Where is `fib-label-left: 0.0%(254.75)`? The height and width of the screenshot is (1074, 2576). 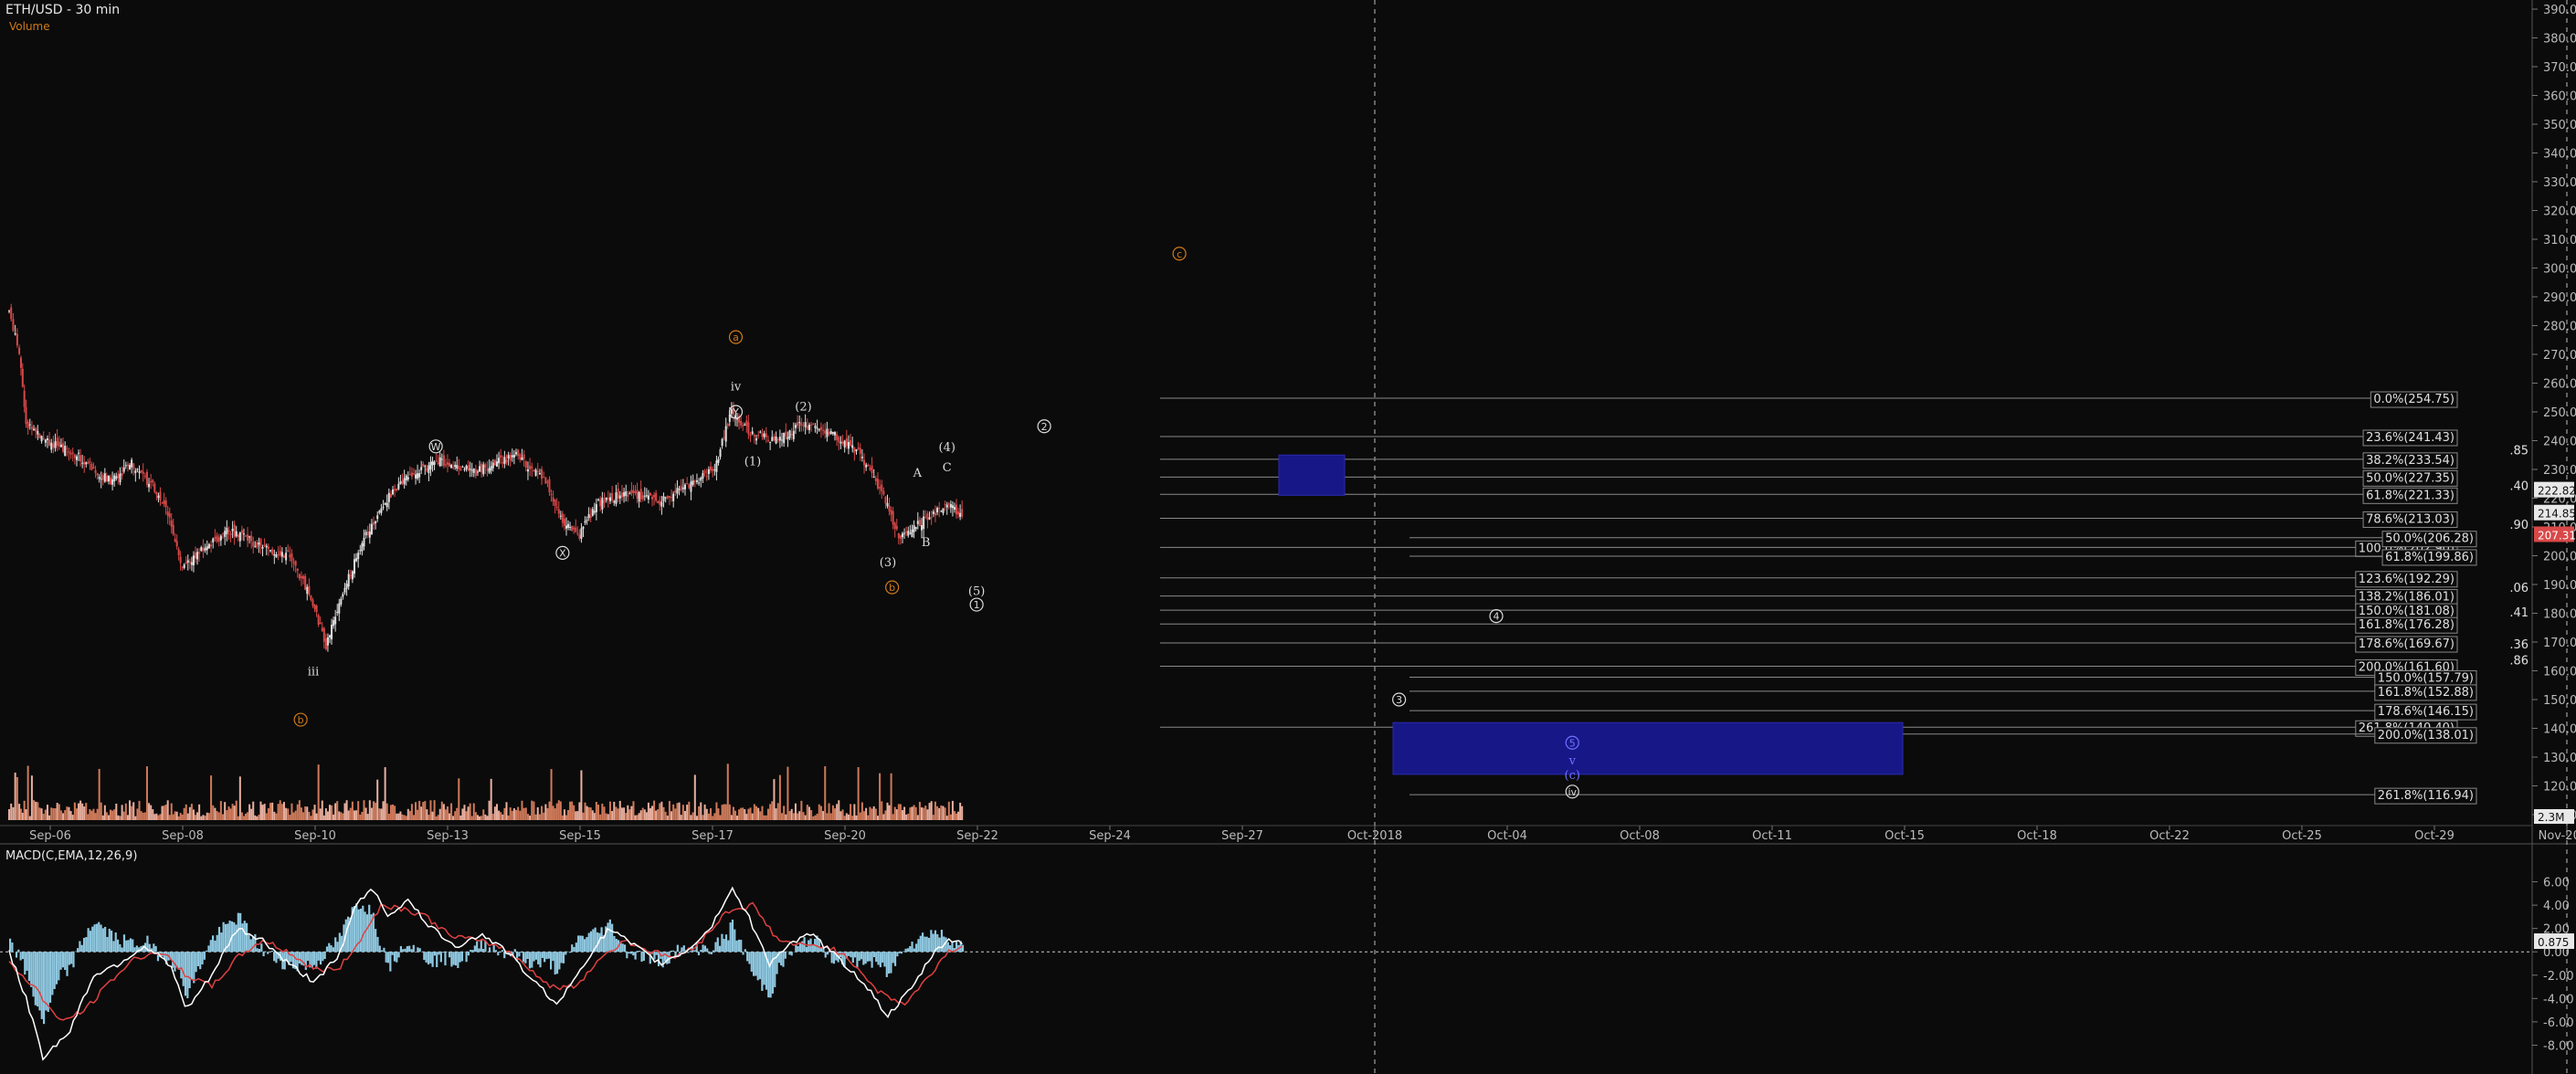
fib-label-left: 0.0%(254.75) is located at coordinates (2414, 399).